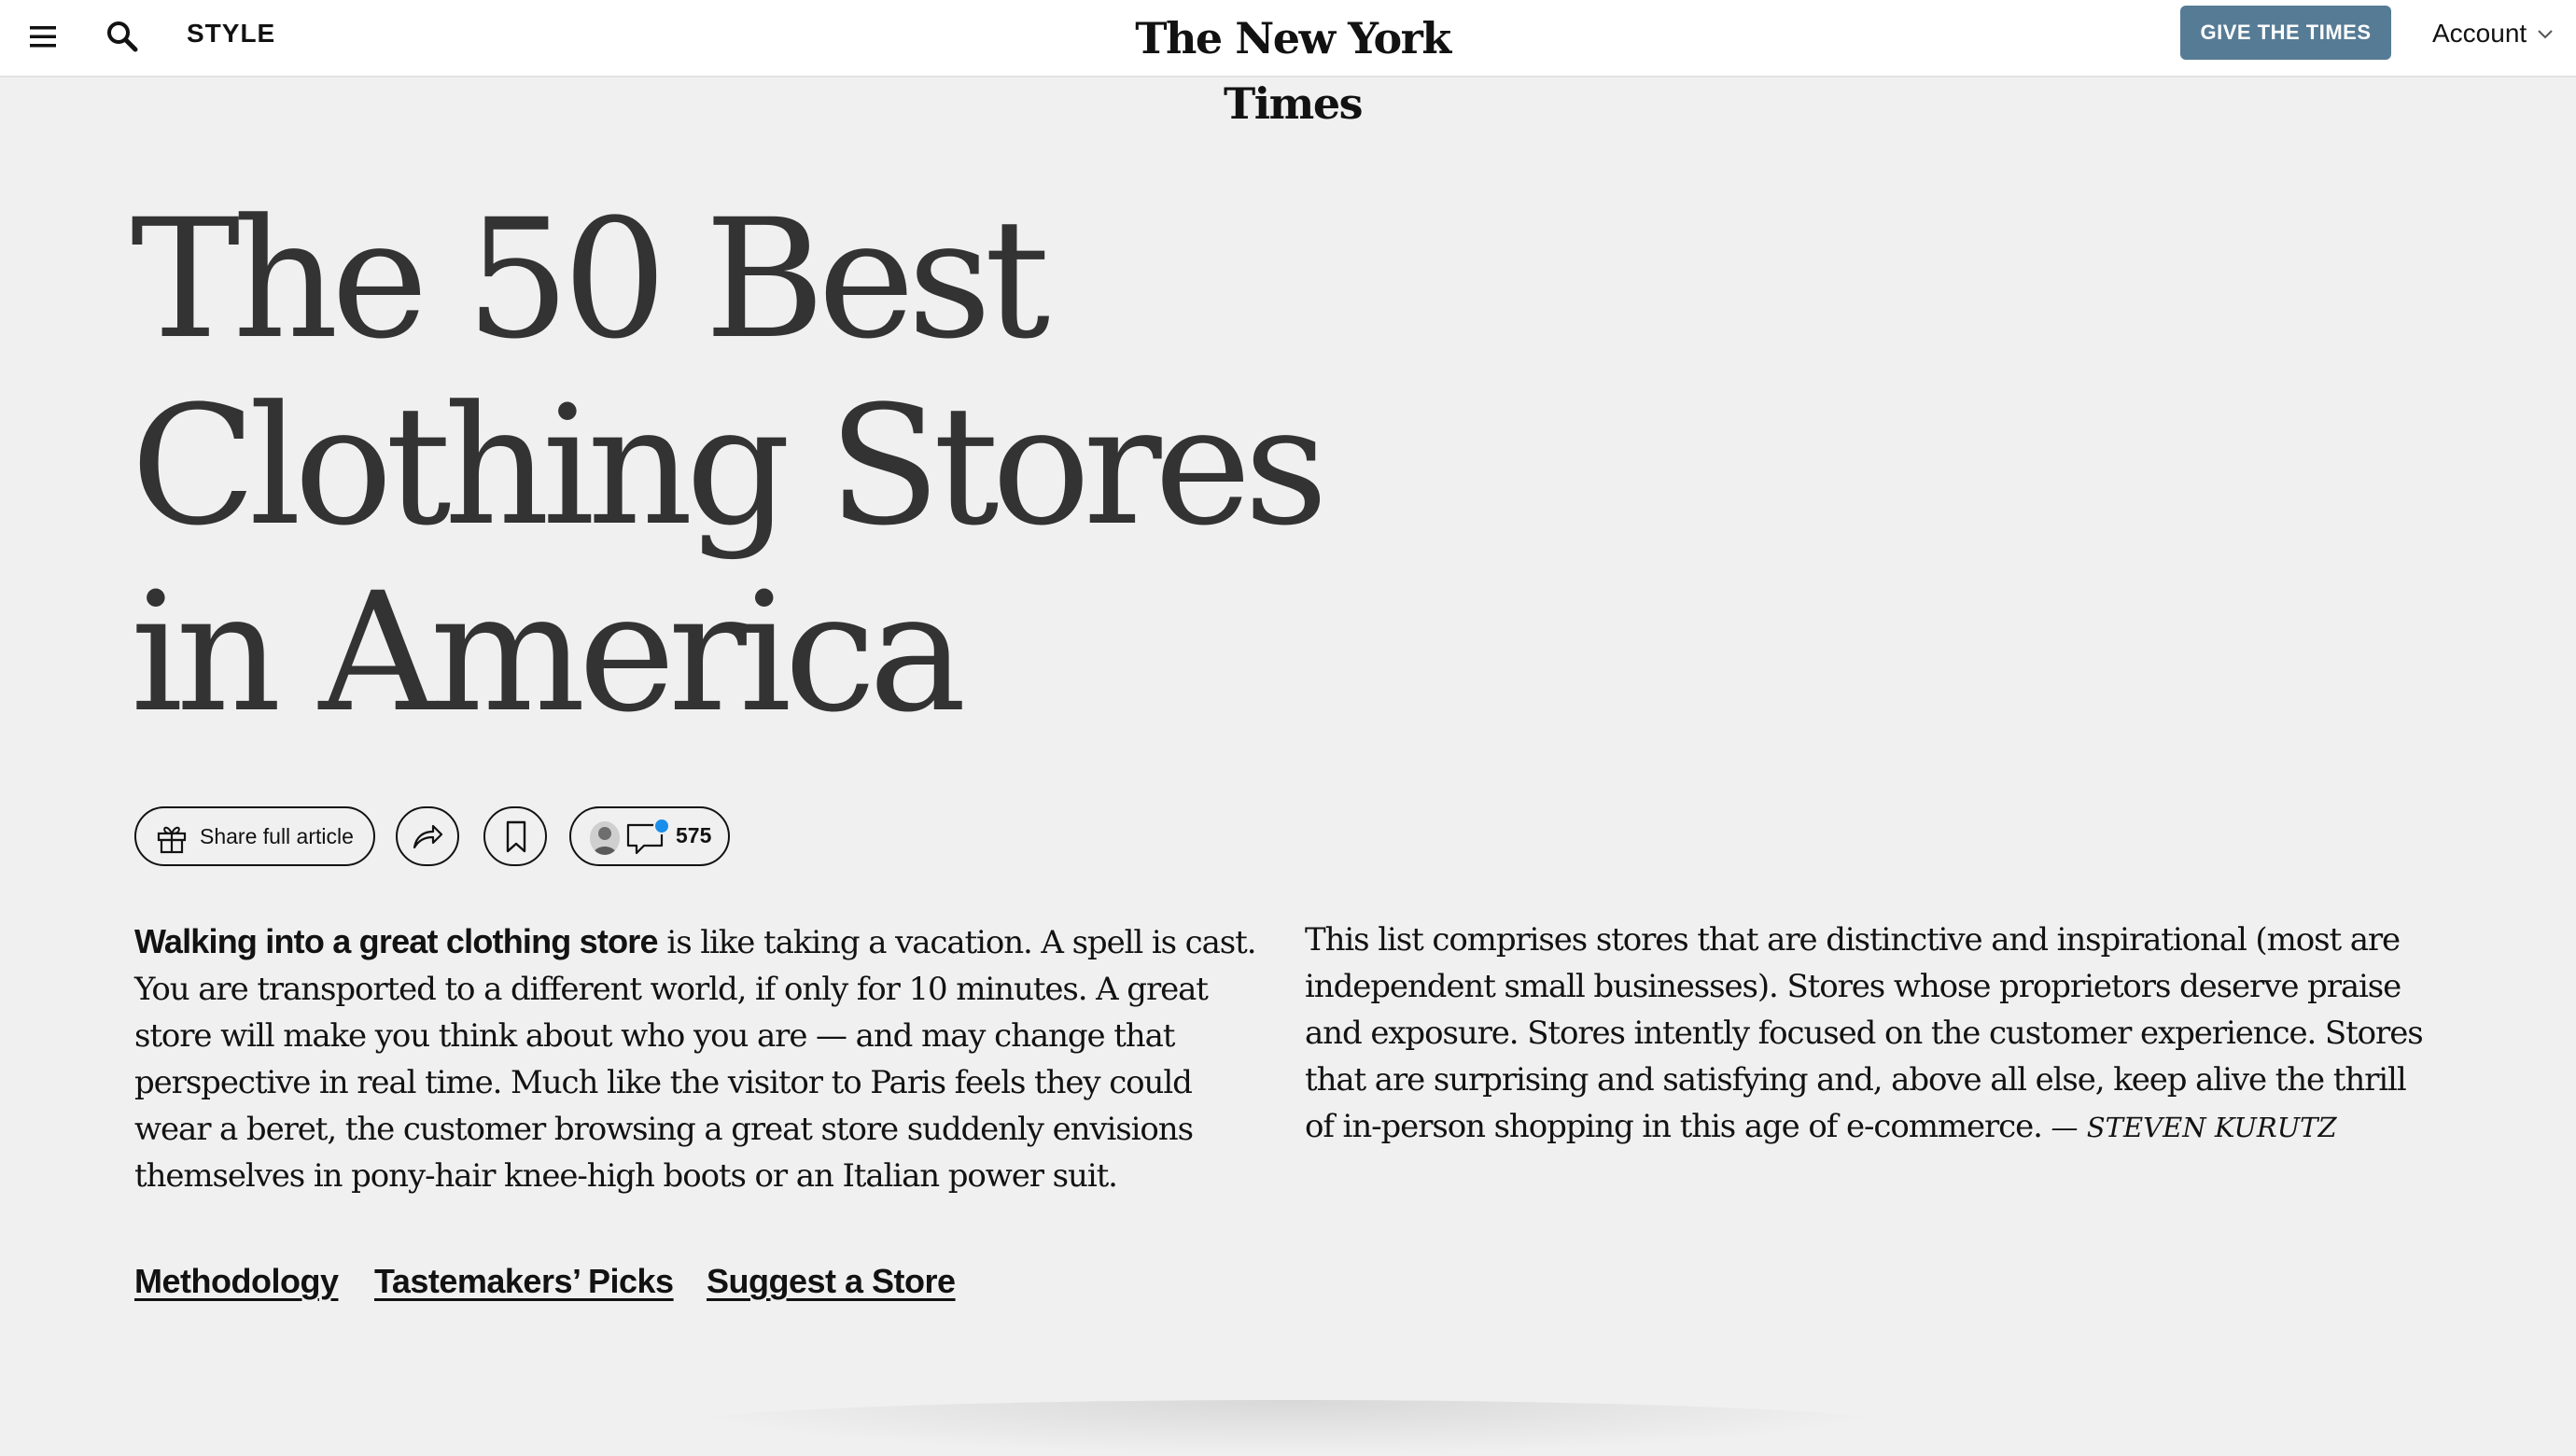  I want to click on share-arrow-icon, so click(428, 836).